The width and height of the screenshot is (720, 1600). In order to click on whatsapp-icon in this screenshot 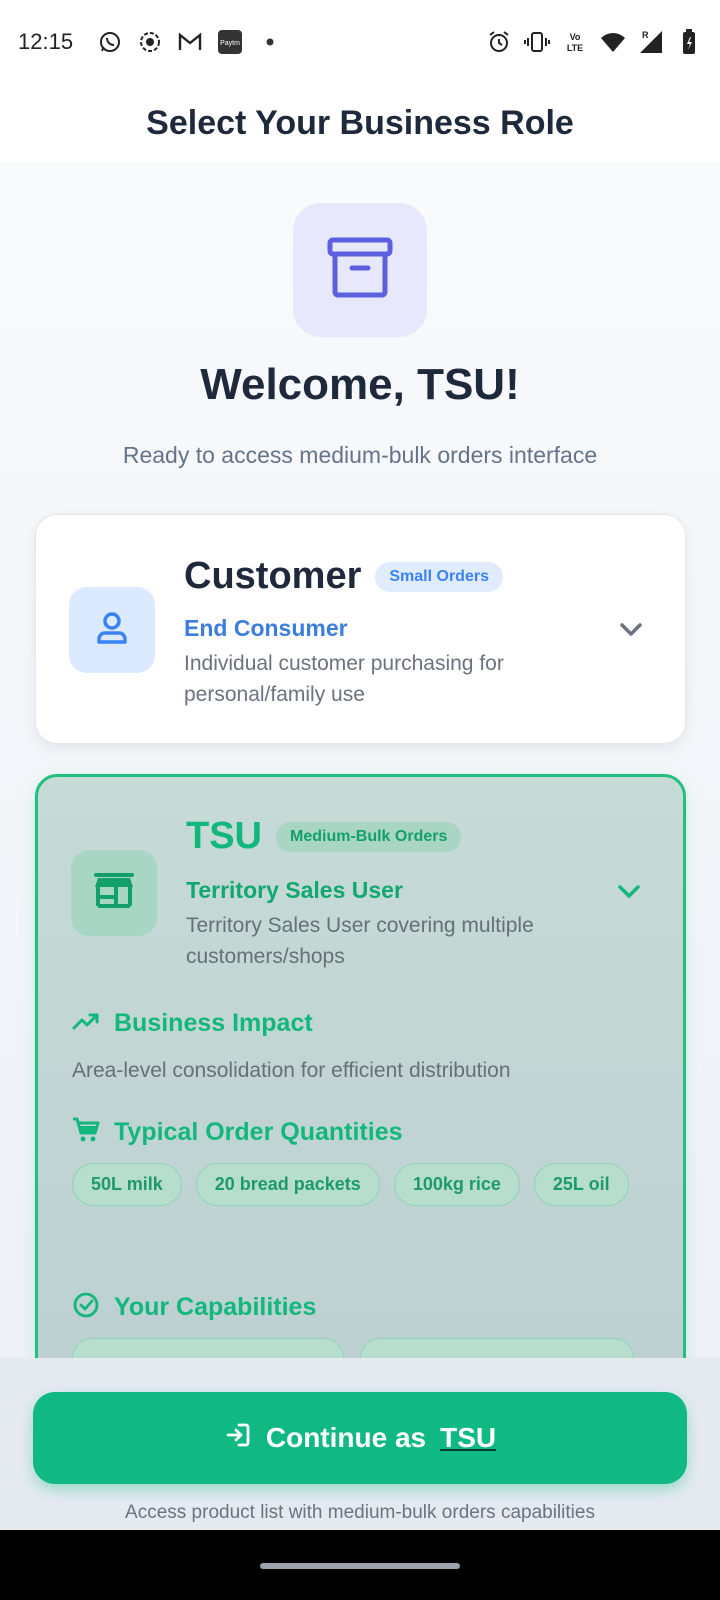, I will do `click(110, 42)`.